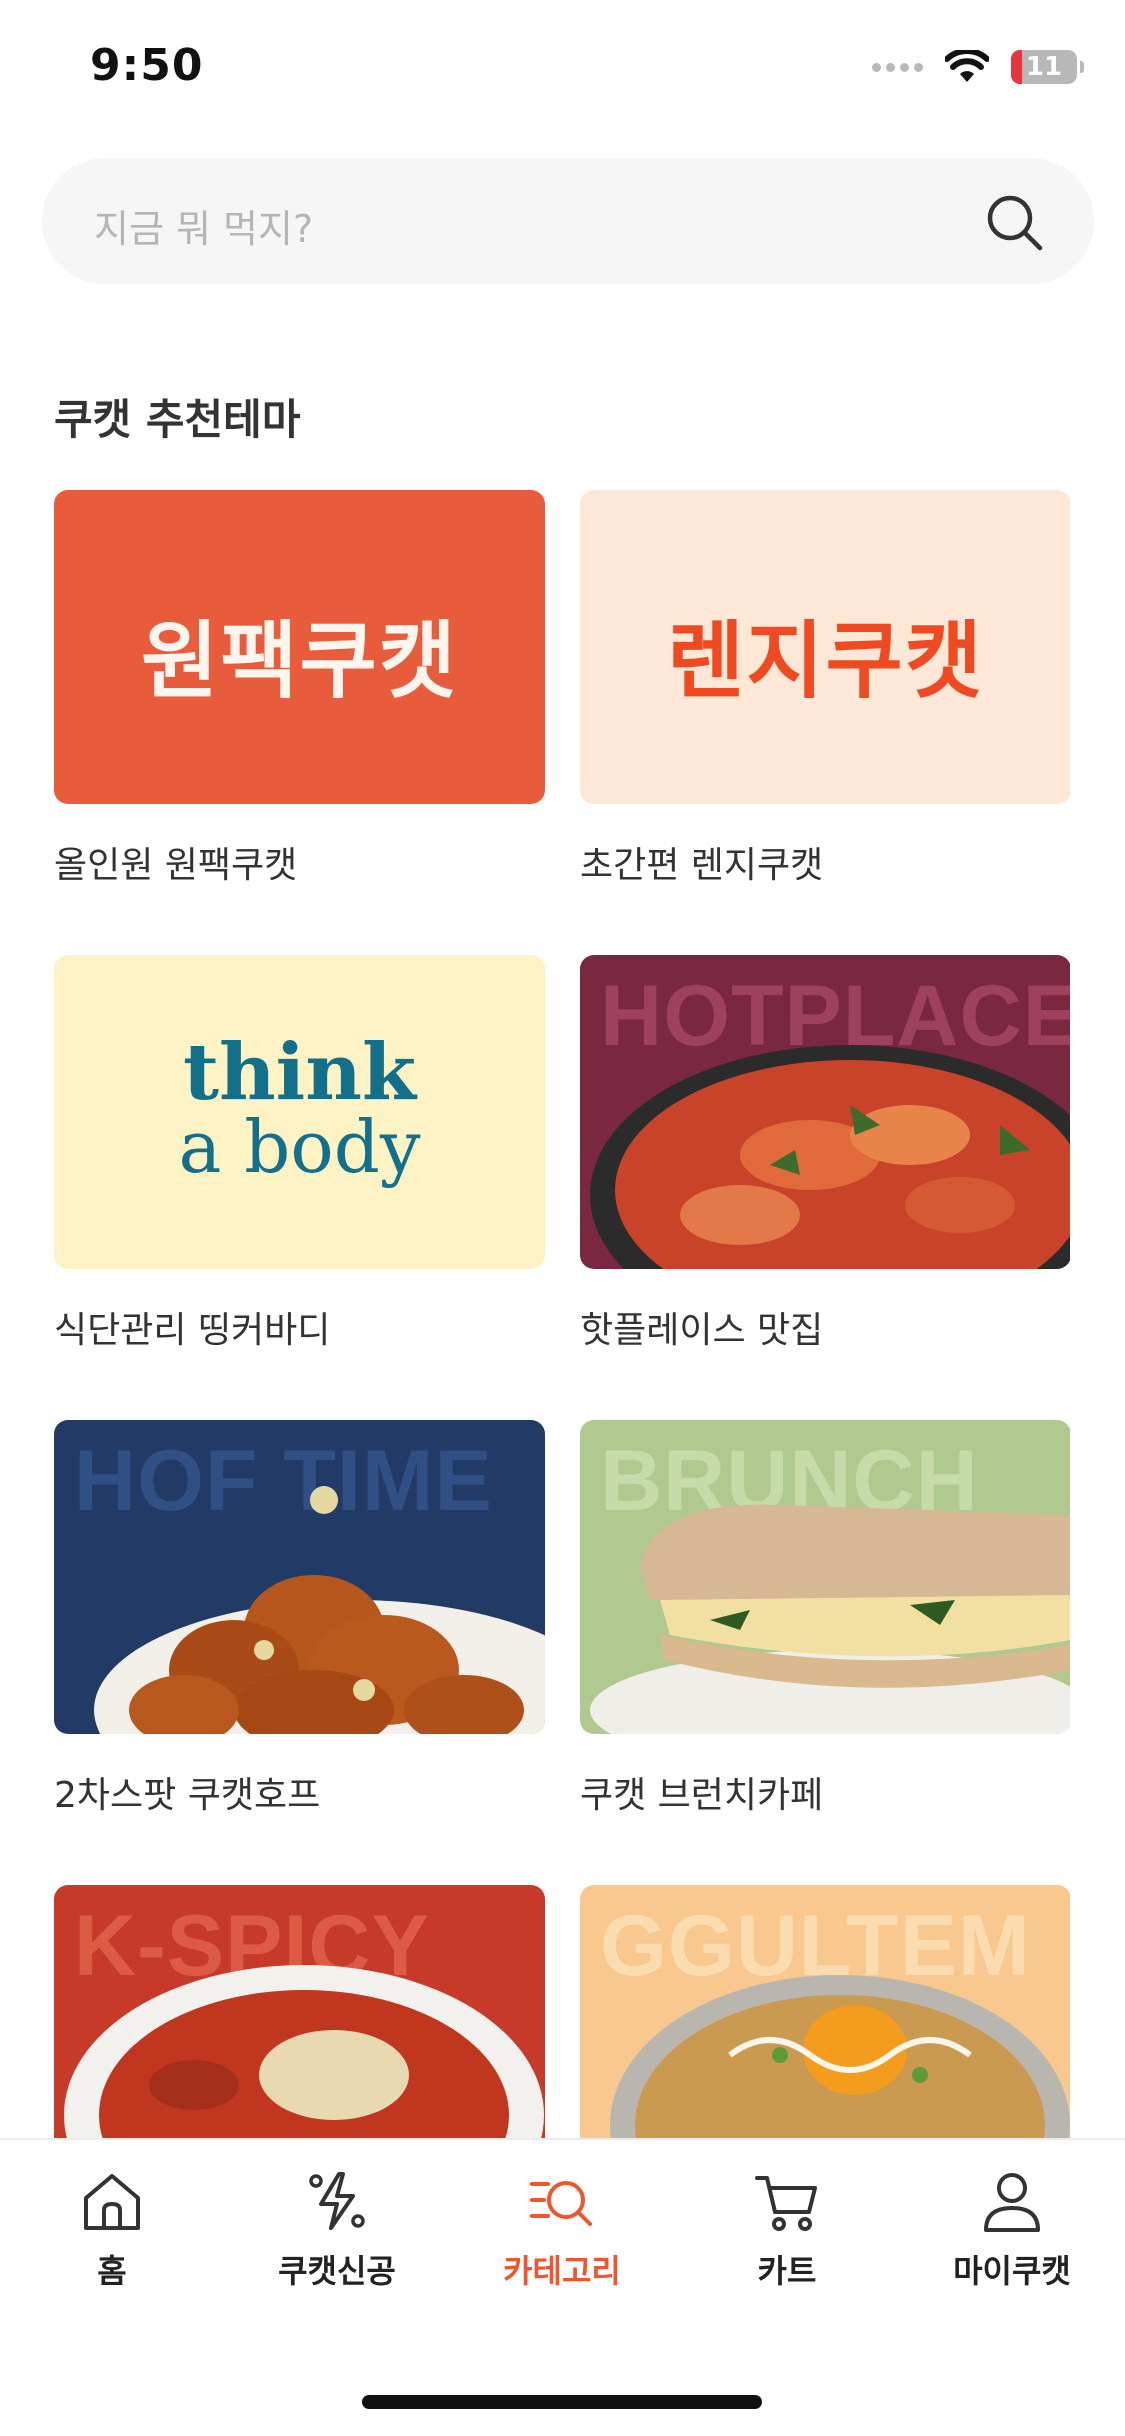  I want to click on food-photo-stew, so click(304, 2052).